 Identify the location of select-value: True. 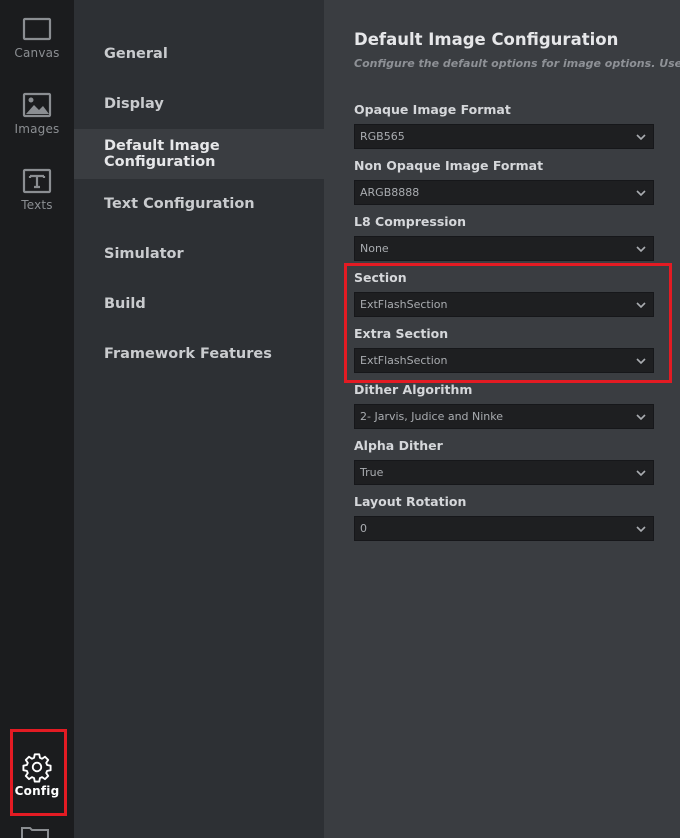
(372, 472).